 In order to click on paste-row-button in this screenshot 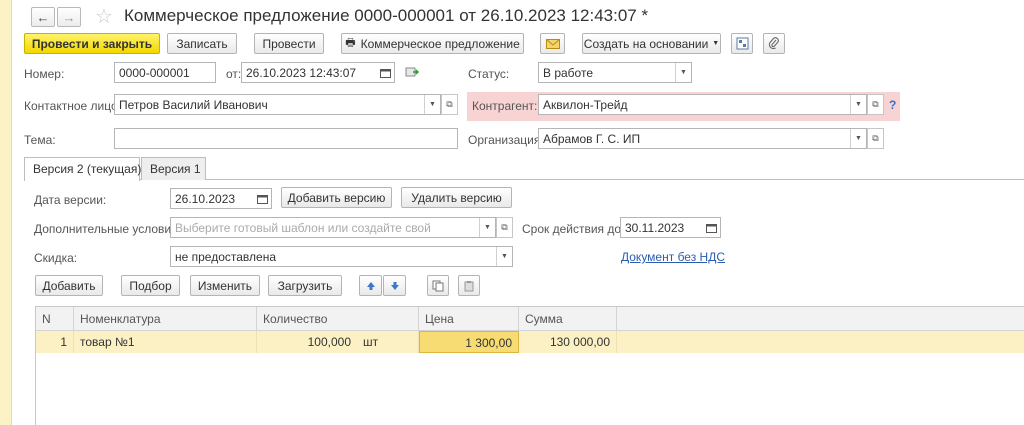, I will do `click(469, 285)`.